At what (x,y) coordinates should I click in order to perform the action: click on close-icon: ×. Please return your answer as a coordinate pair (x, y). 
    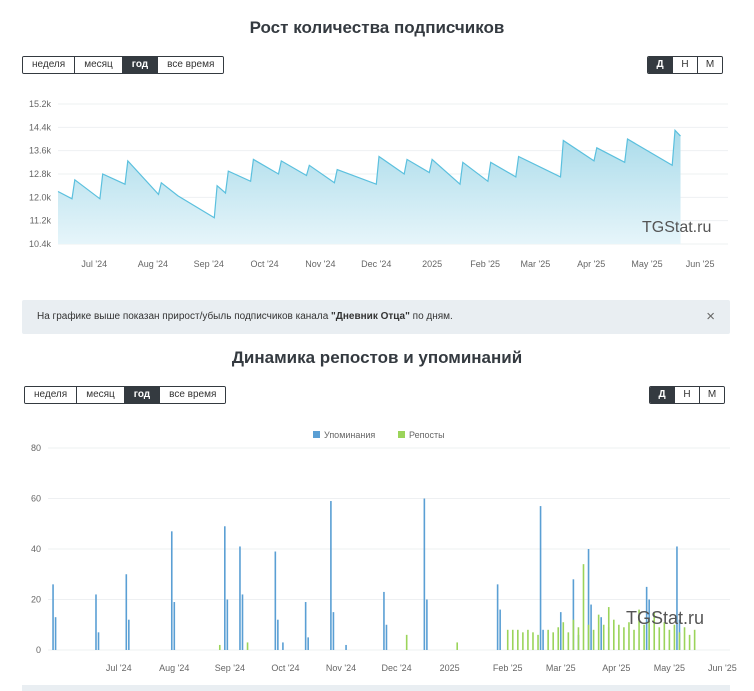
    Looking at the image, I should click on (710, 316).